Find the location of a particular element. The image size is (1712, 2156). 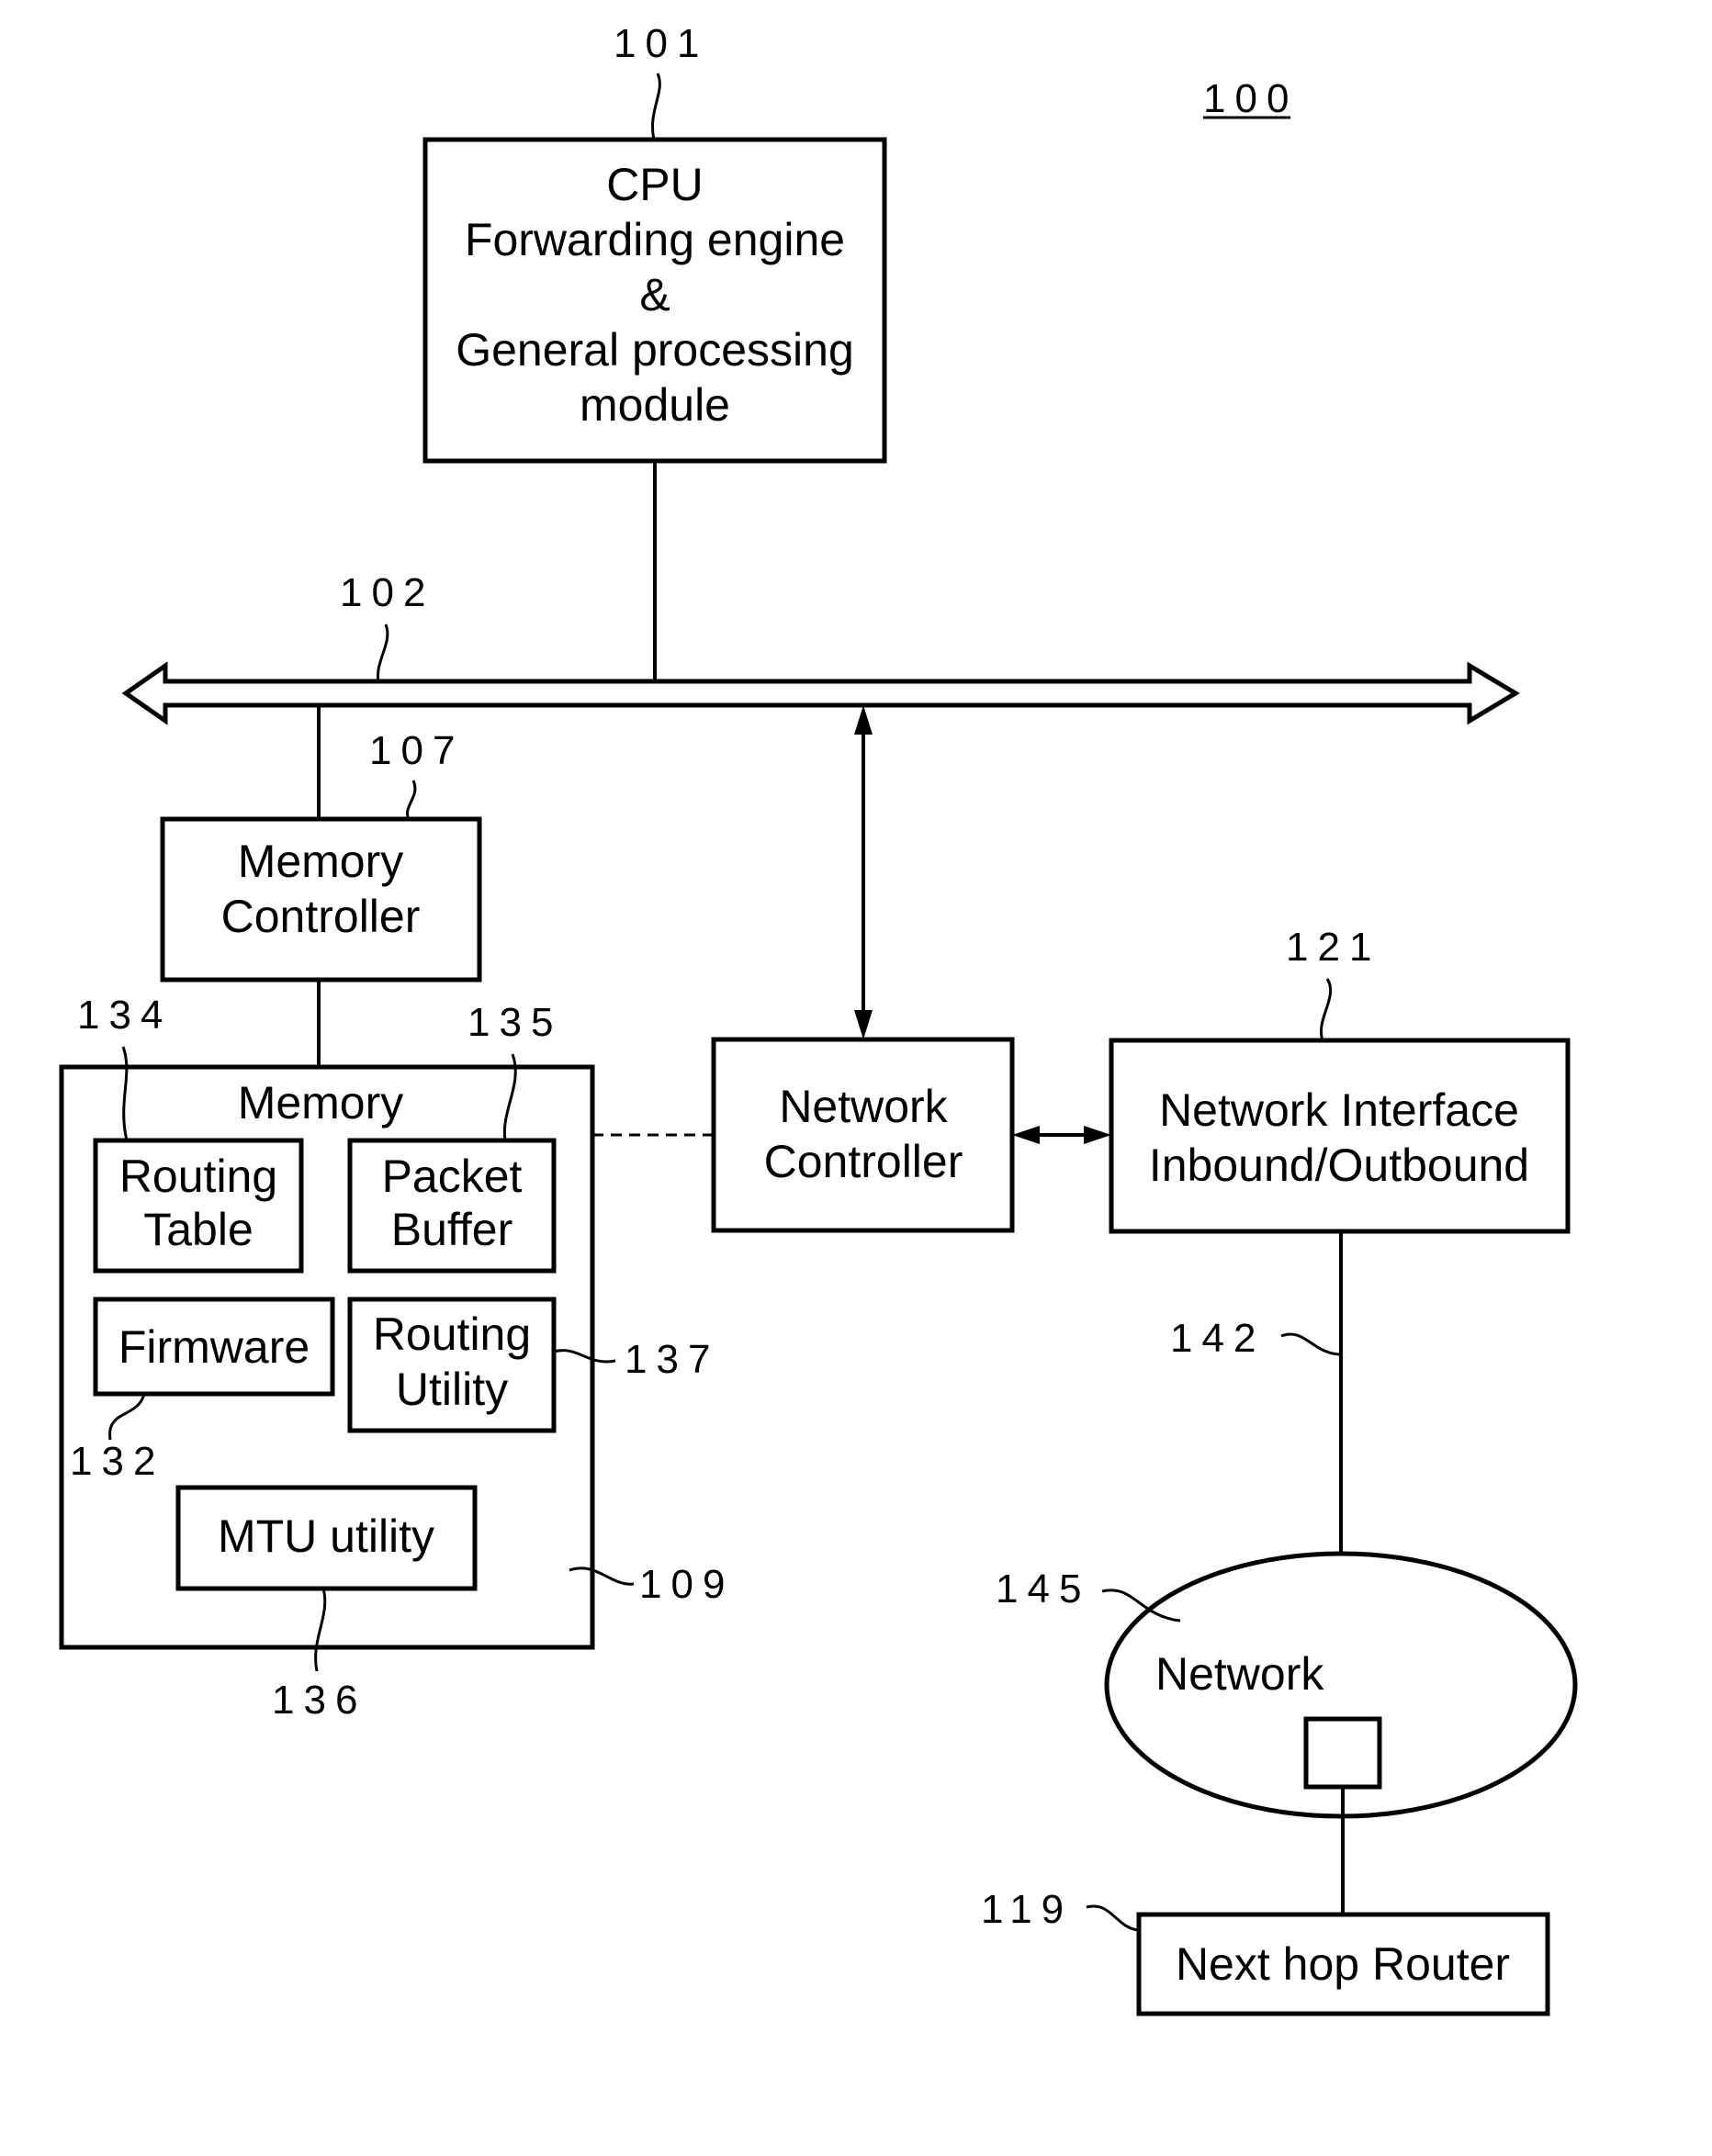

ref-134: 134 is located at coordinates (124, 1016).